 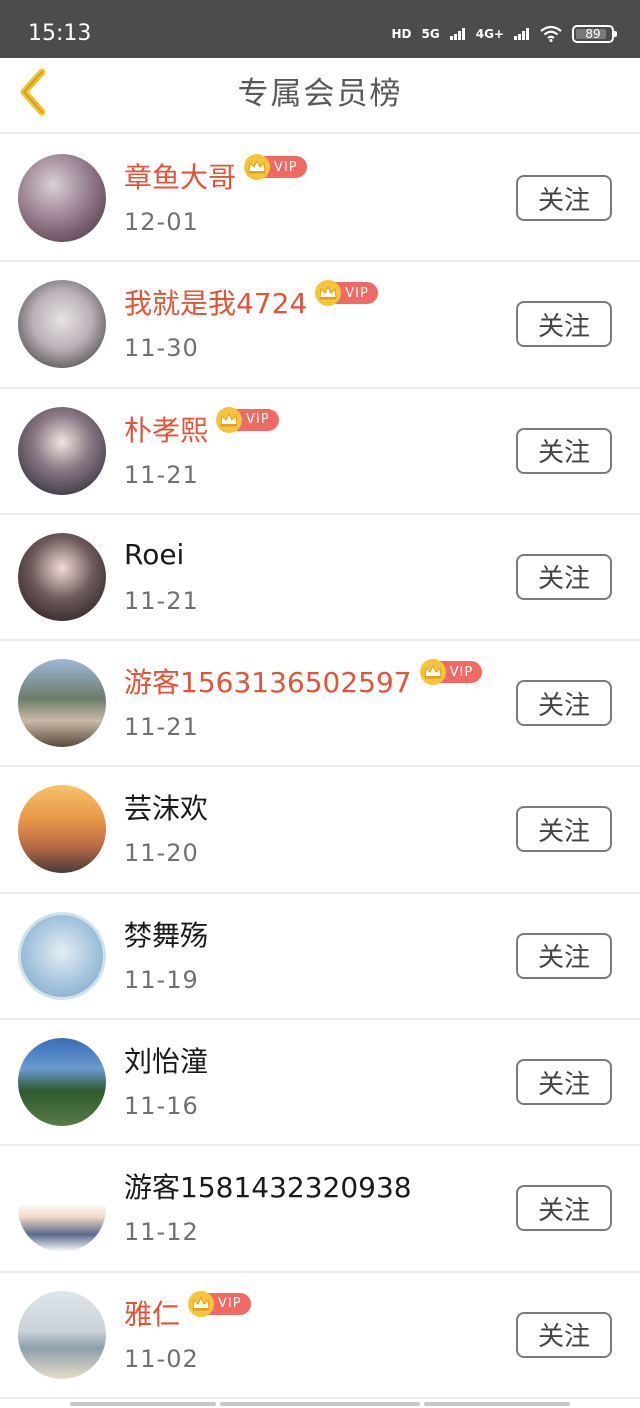 I want to click on member-name: 朴孝熙, so click(x=166, y=430).